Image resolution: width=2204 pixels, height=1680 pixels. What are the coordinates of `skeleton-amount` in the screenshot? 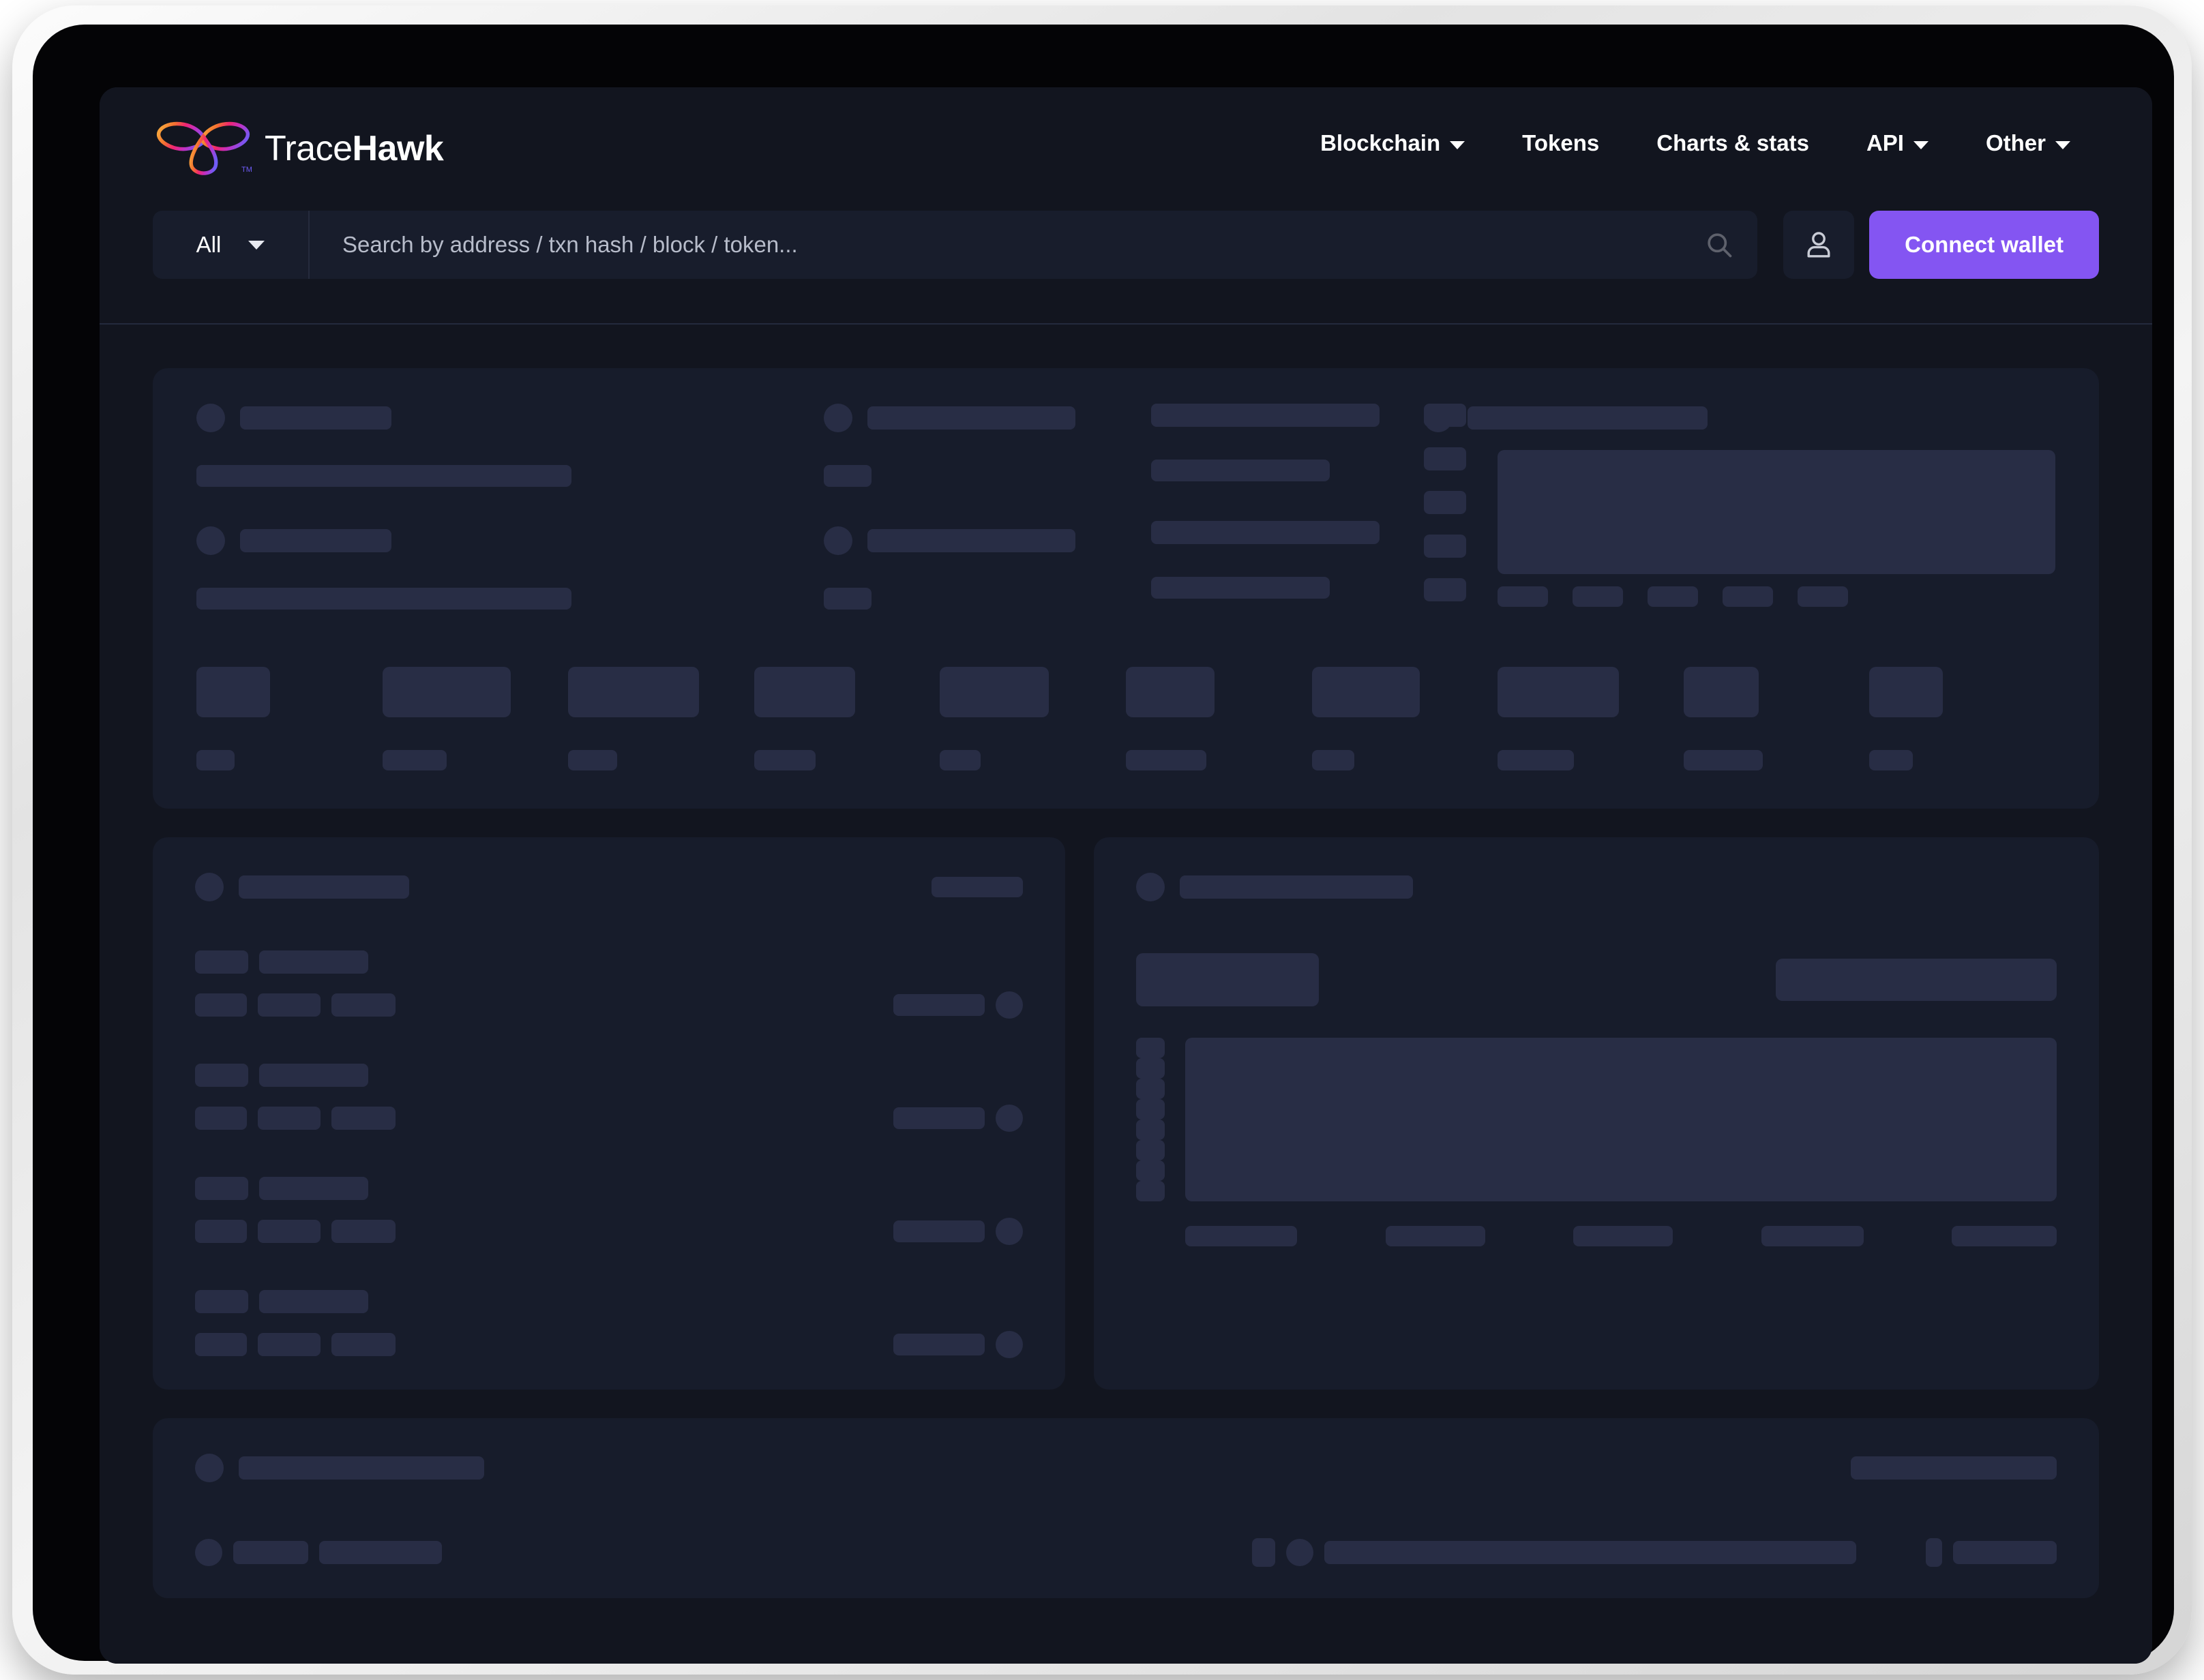 It's located at (939, 1118).